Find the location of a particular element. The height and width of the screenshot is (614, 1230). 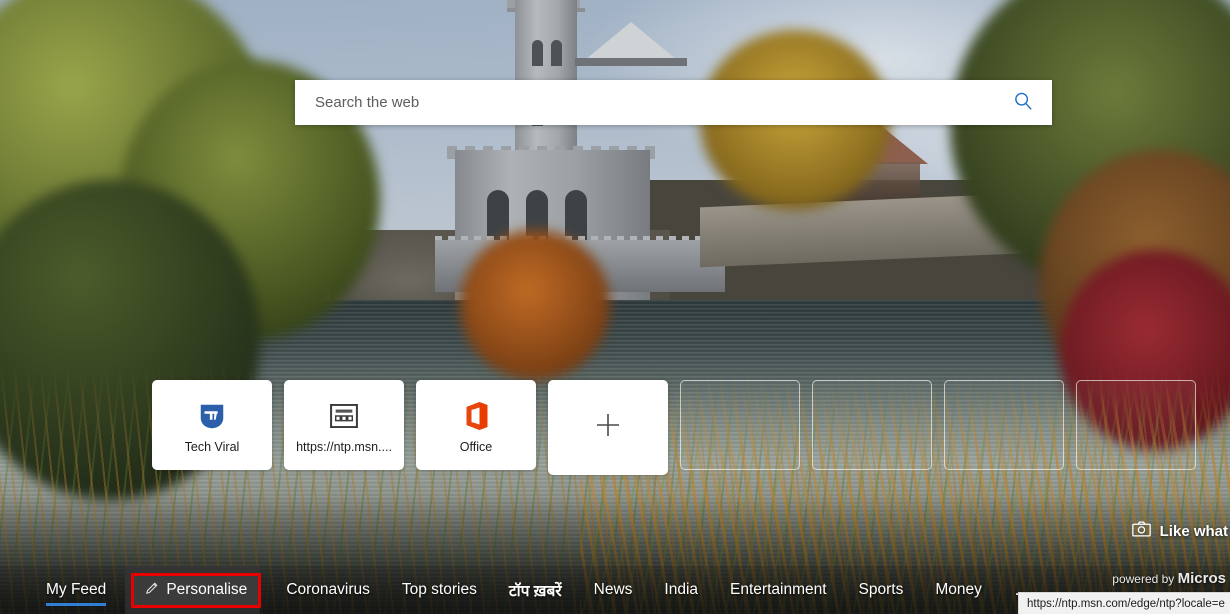

nav-item-sports: Sports is located at coordinates (881, 590).